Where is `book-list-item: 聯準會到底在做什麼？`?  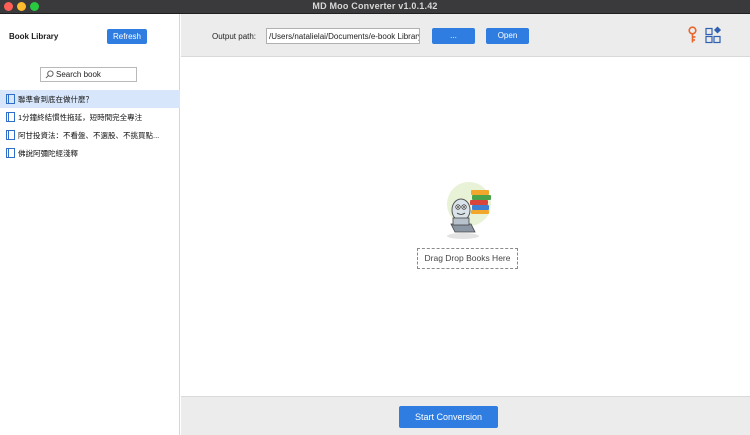
book-list-item: 聯準會到底在做什麼？ is located at coordinates (90, 99).